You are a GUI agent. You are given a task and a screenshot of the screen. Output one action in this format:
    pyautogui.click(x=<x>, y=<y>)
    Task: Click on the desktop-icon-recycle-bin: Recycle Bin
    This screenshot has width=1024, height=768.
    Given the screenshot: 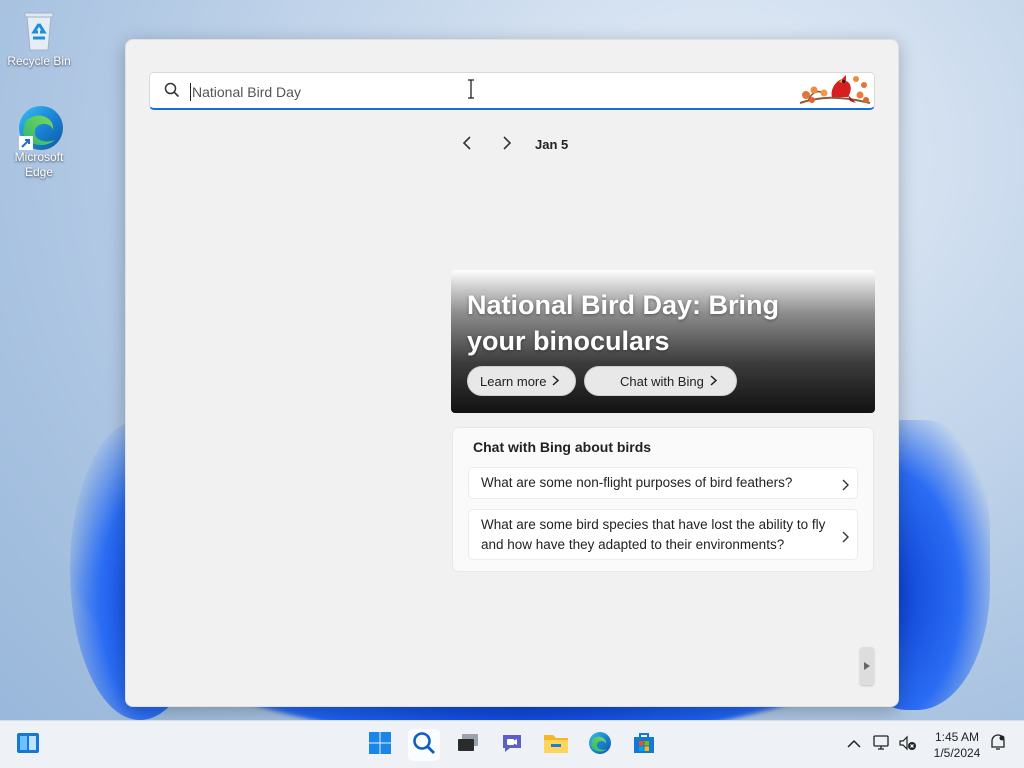 What is the action you would take?
    pyautogui.click(x=39, y=38)
    